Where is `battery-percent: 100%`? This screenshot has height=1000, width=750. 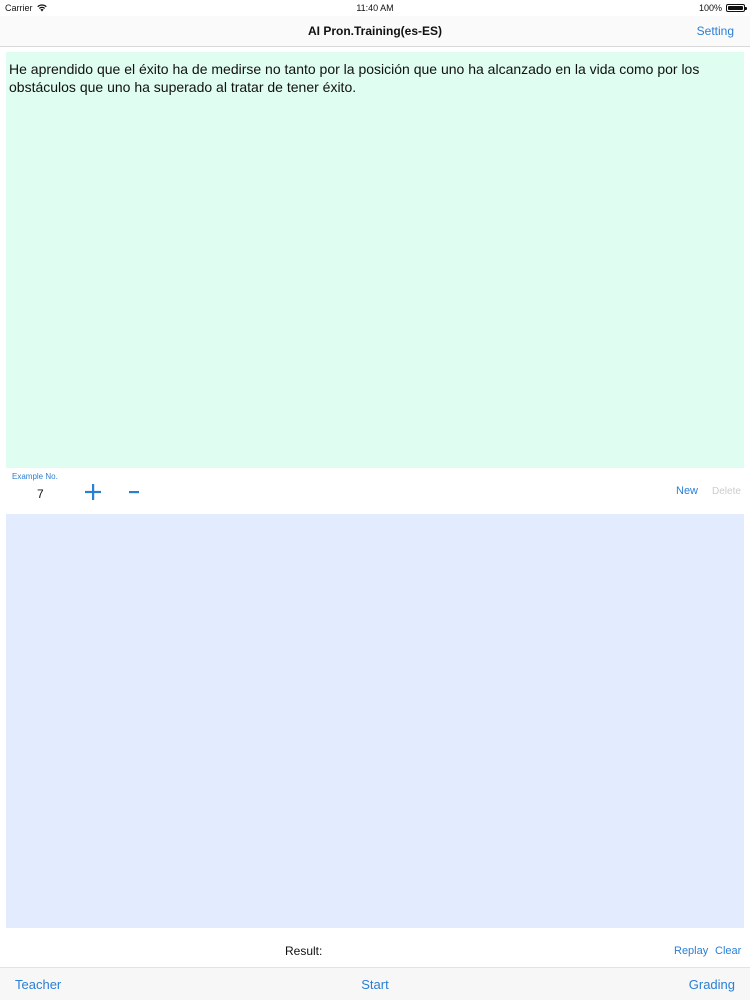
battery-percent: 100% is located at coordinates (710, 8).